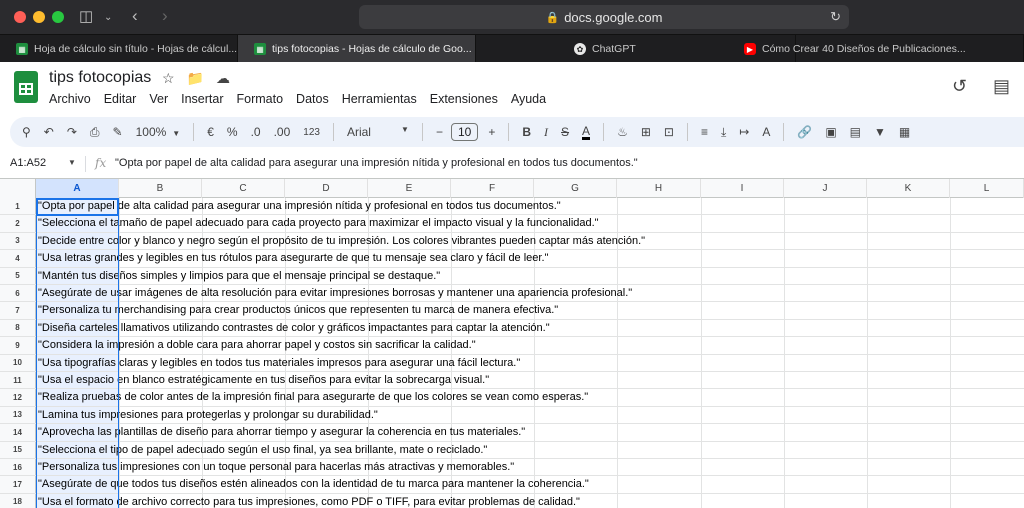  What do you see at coordinates (908, 188) in the screenshot?
I see `column-header-k: K` at bounding box center [908, 188].